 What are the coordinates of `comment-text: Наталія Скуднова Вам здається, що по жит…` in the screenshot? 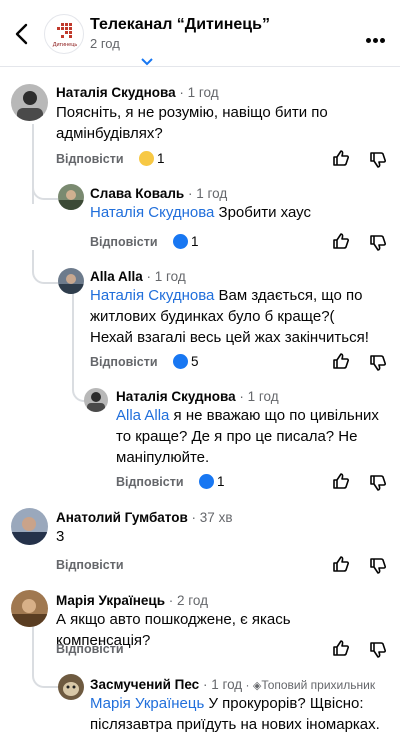 It's located at (229, 316).